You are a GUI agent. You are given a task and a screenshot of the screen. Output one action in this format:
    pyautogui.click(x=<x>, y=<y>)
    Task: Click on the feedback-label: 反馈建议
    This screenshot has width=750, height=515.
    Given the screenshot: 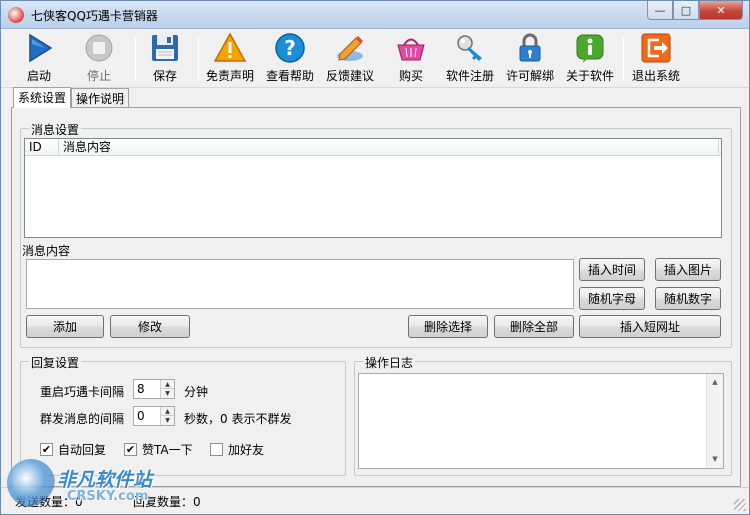 What is the action you would take?
    pyautogui.click(x=349, y=76)
    